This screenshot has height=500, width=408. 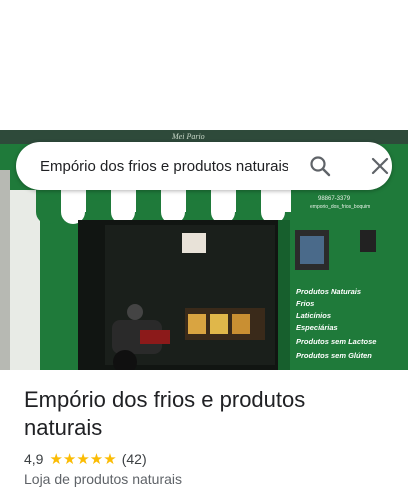 I want to click on rating-row: 4,9 ★★★★★ (42), so click(x=85, y=459).